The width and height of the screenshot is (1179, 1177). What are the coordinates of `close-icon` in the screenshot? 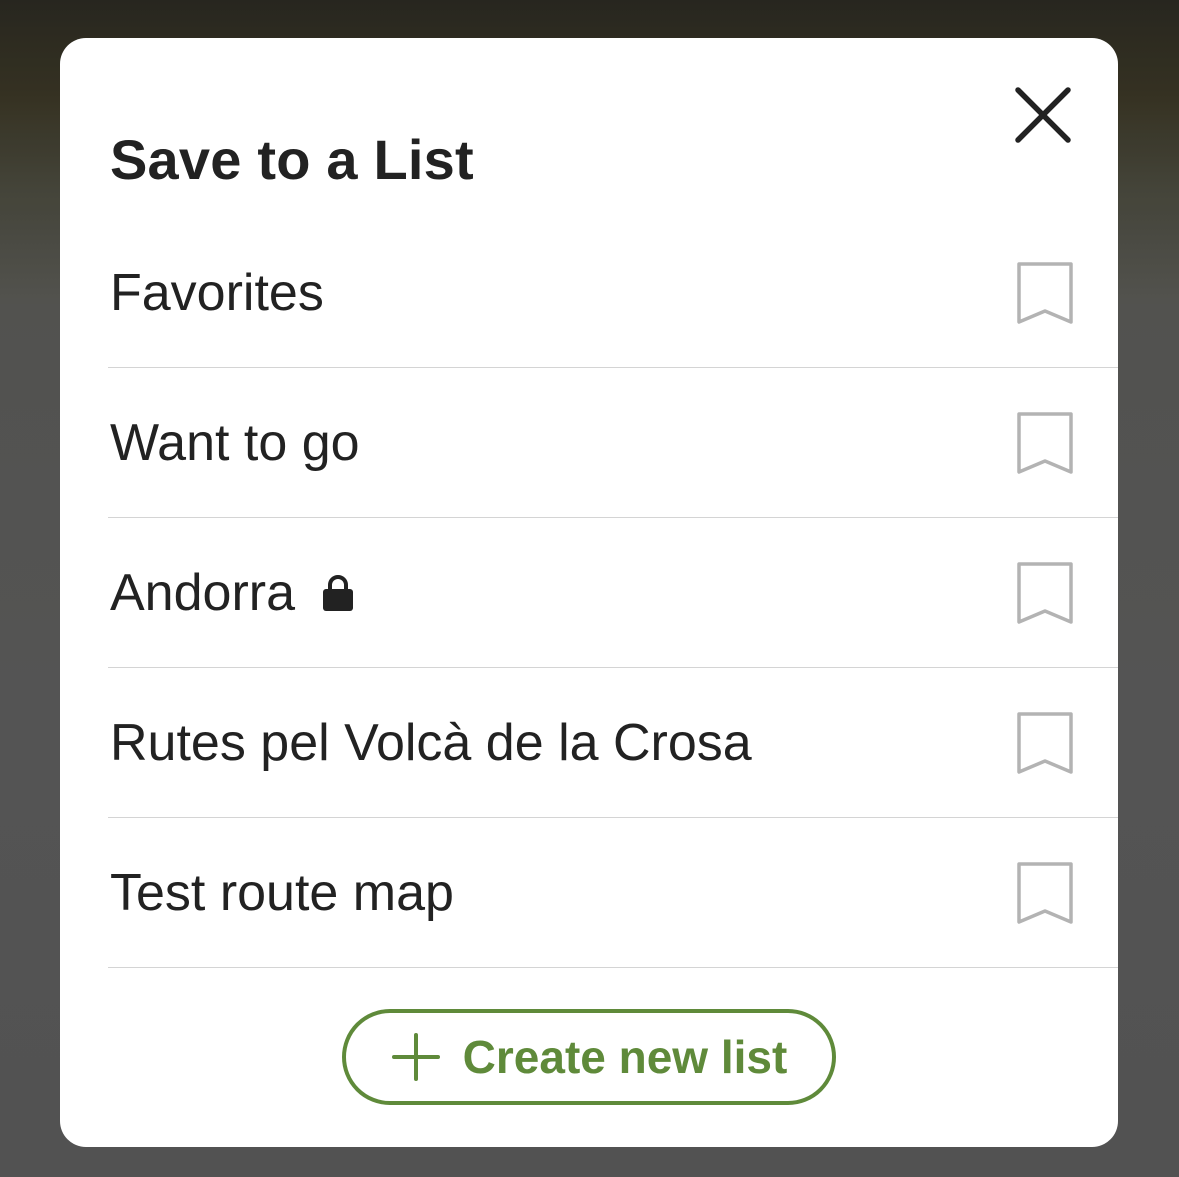 It's located at (1043, 115).